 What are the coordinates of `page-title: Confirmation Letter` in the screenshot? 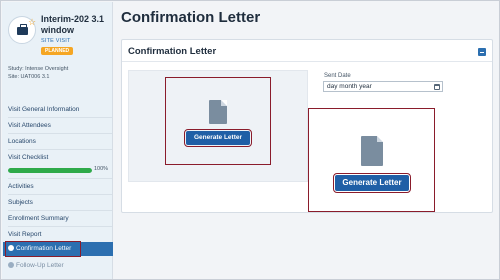 It's located at (191, 17).